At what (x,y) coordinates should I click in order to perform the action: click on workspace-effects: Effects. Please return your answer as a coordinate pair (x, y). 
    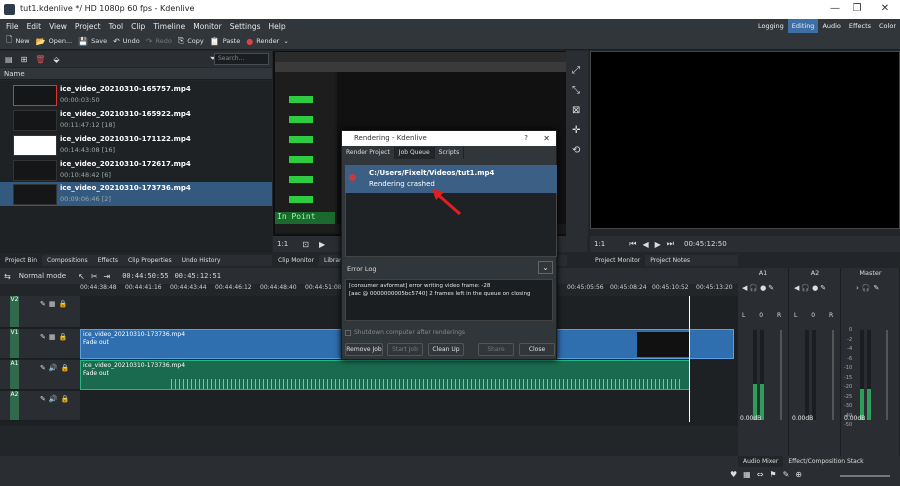
    Looking at the image, I should click on (860, 26).